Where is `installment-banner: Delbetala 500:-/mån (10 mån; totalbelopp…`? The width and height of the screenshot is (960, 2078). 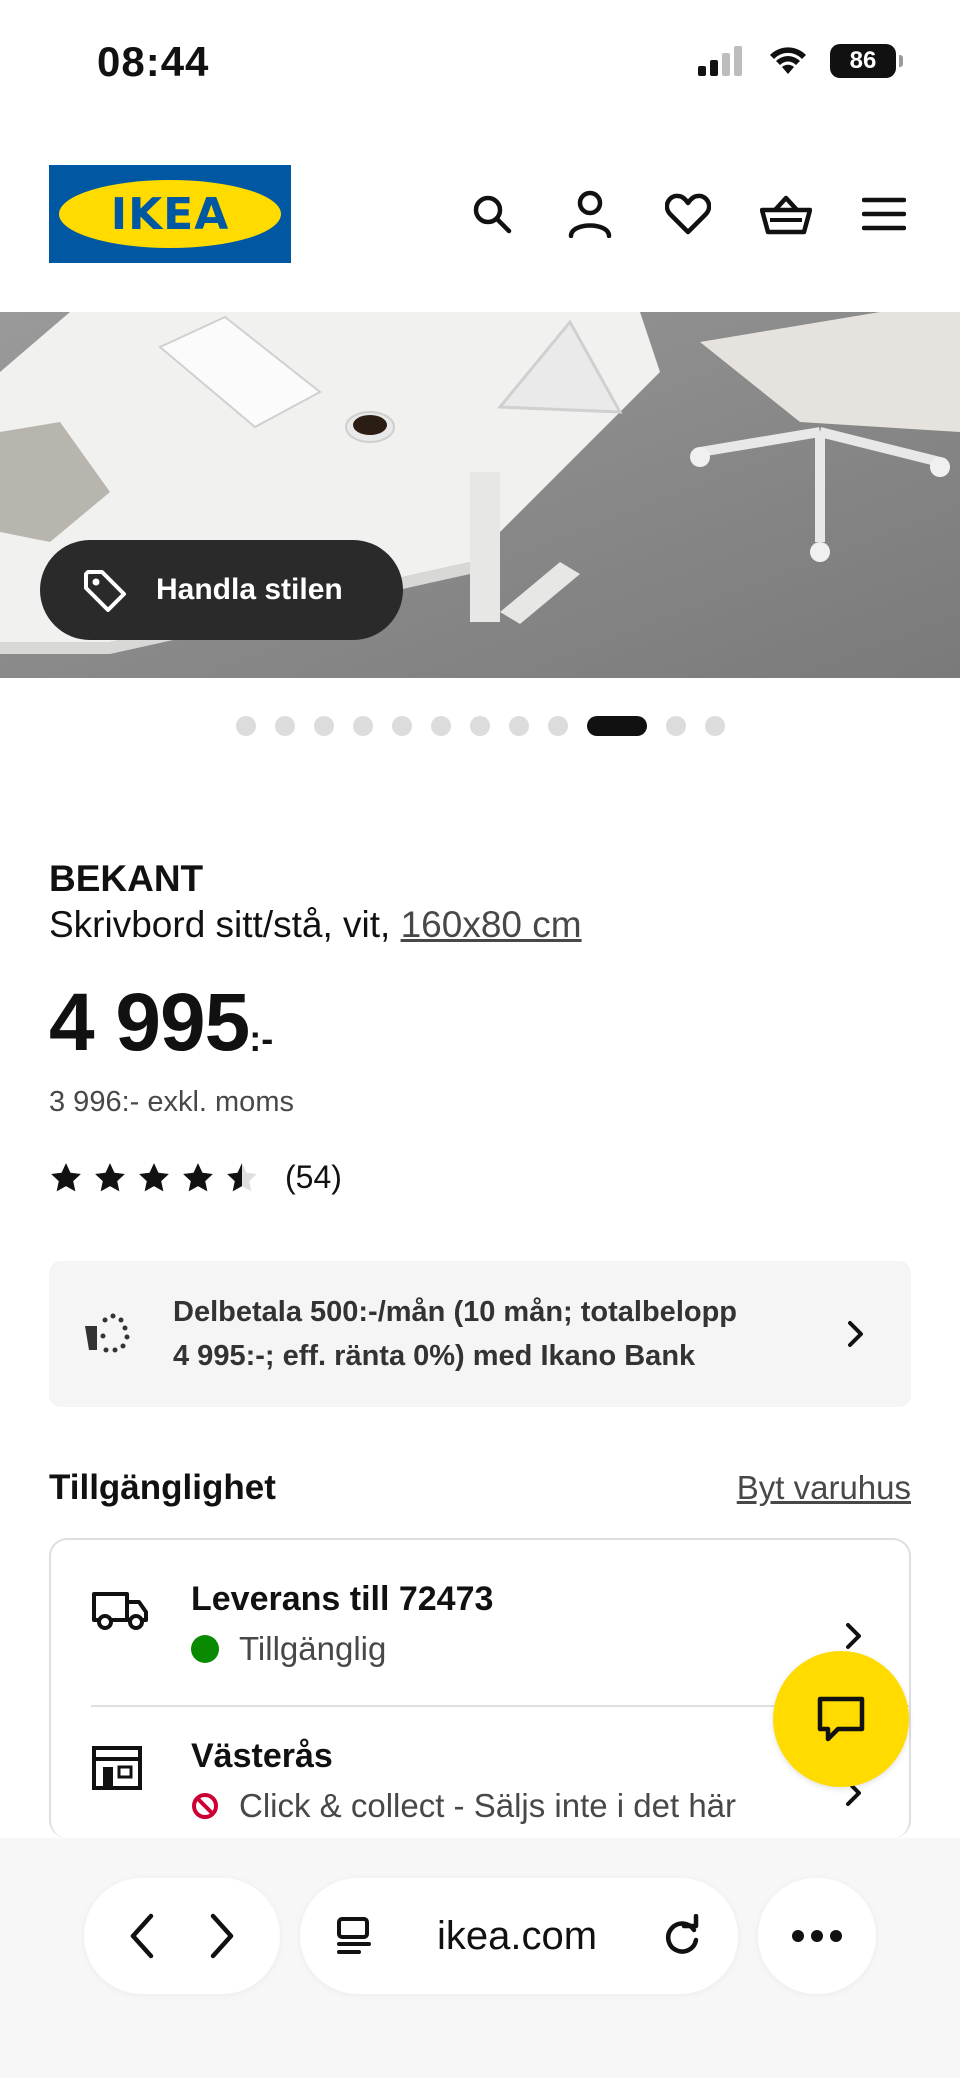 installment-banner: Delbetala 500:-/mån (10 mån; totalbelopp… is located at coordinates (480, 1334).